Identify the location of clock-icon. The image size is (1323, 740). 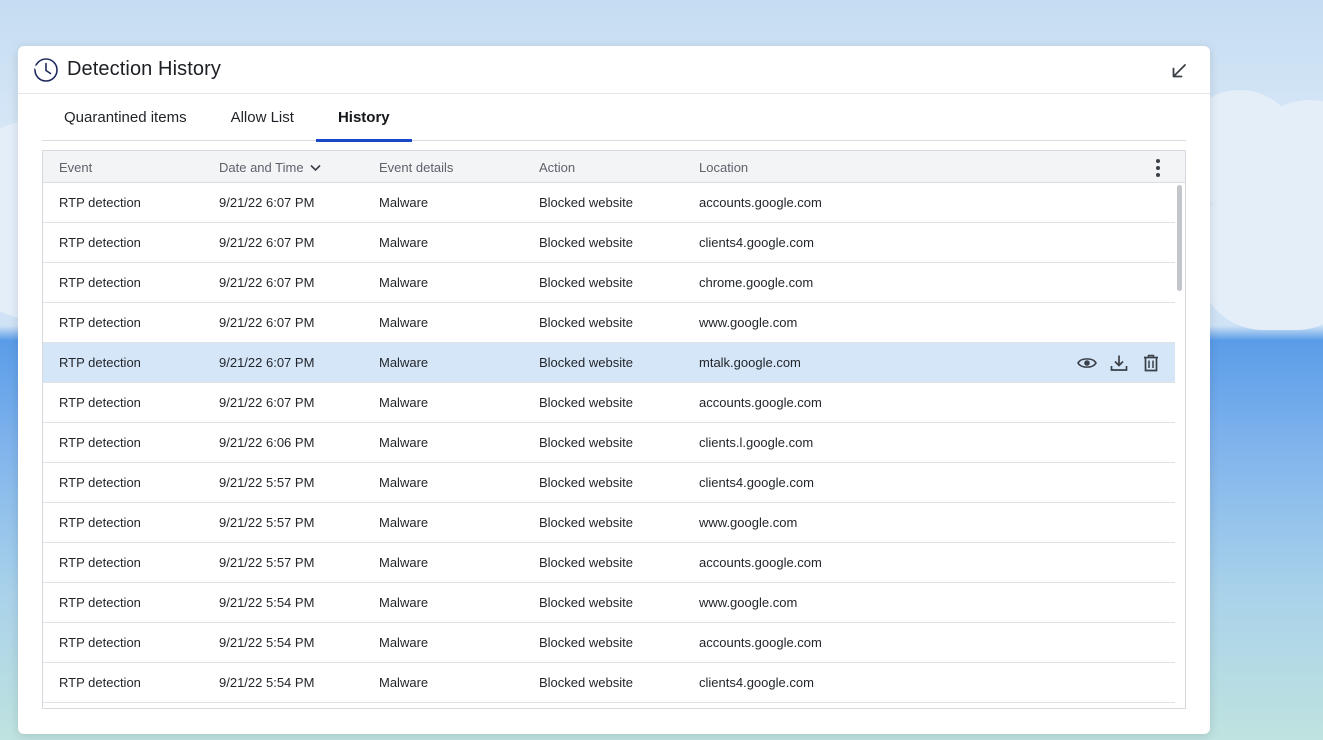
(46, 70).